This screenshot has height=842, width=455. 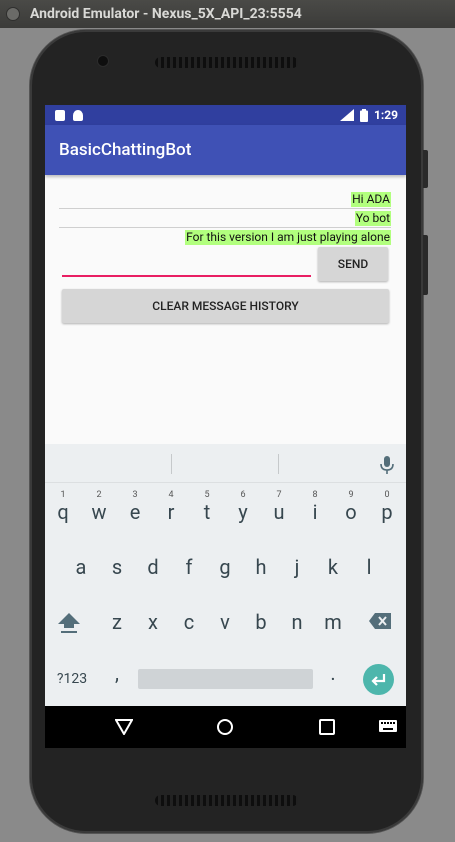 I want to click on key-j: j, so click(x=297, y=565).